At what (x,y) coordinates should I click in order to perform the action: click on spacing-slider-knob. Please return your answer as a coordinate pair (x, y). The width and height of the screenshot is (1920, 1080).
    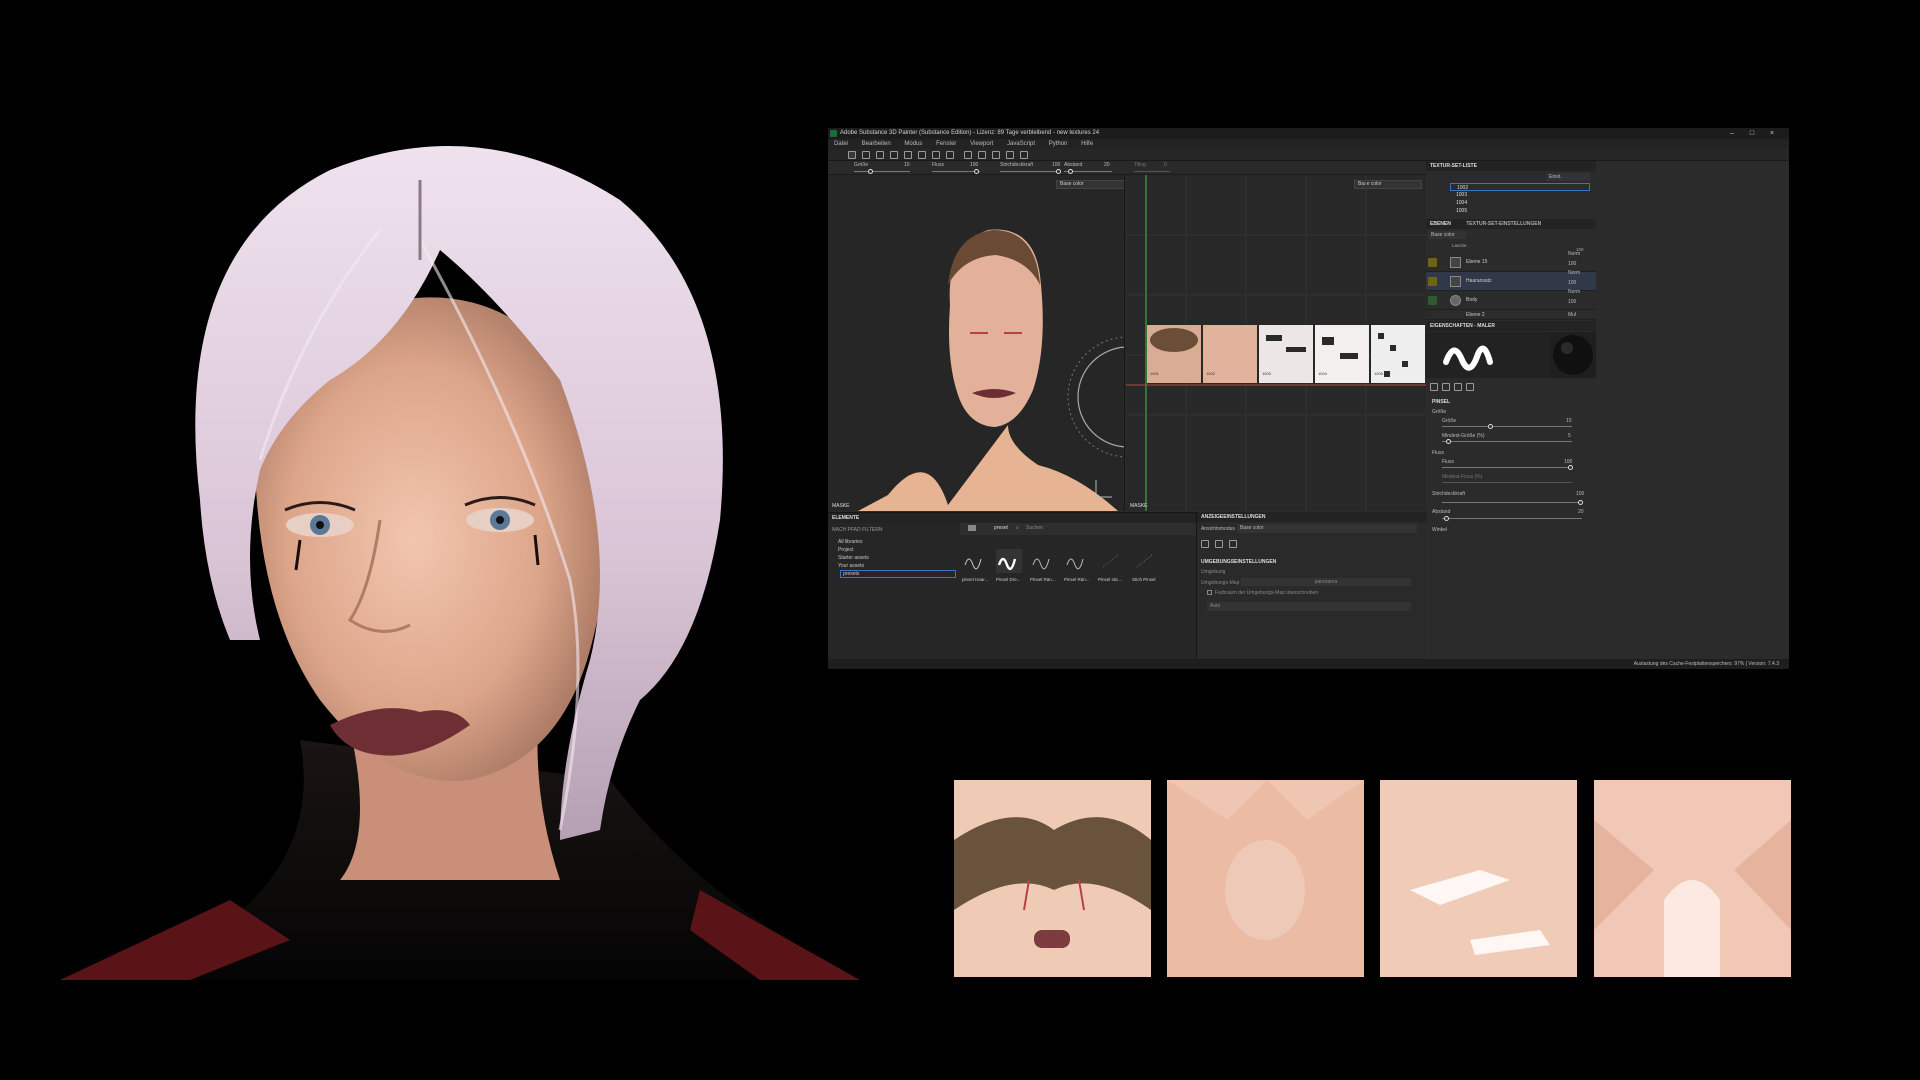
    Looking at the image, I should click on (1446, 518).